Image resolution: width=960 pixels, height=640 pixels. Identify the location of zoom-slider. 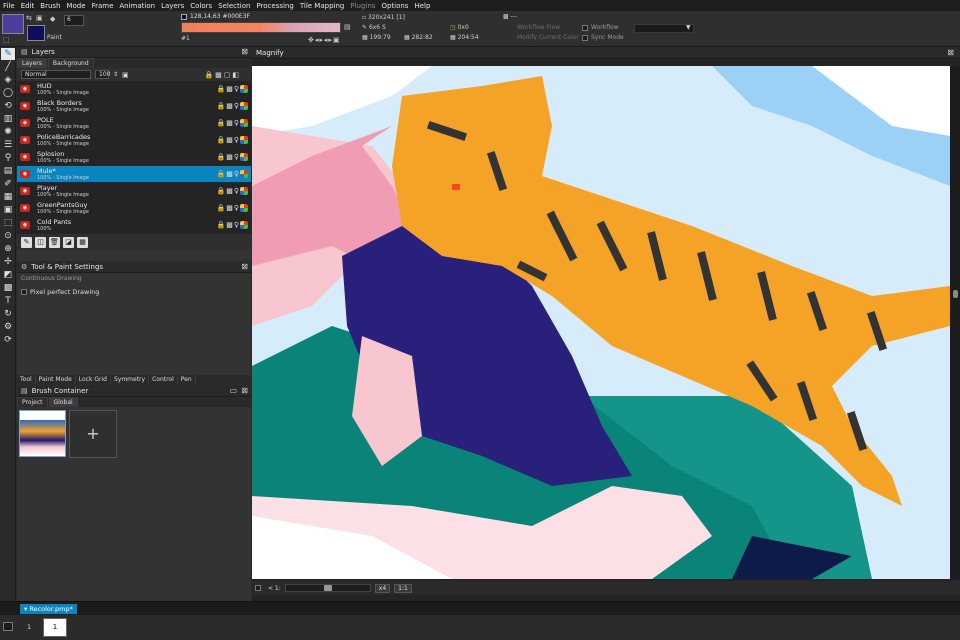
(327, 588).